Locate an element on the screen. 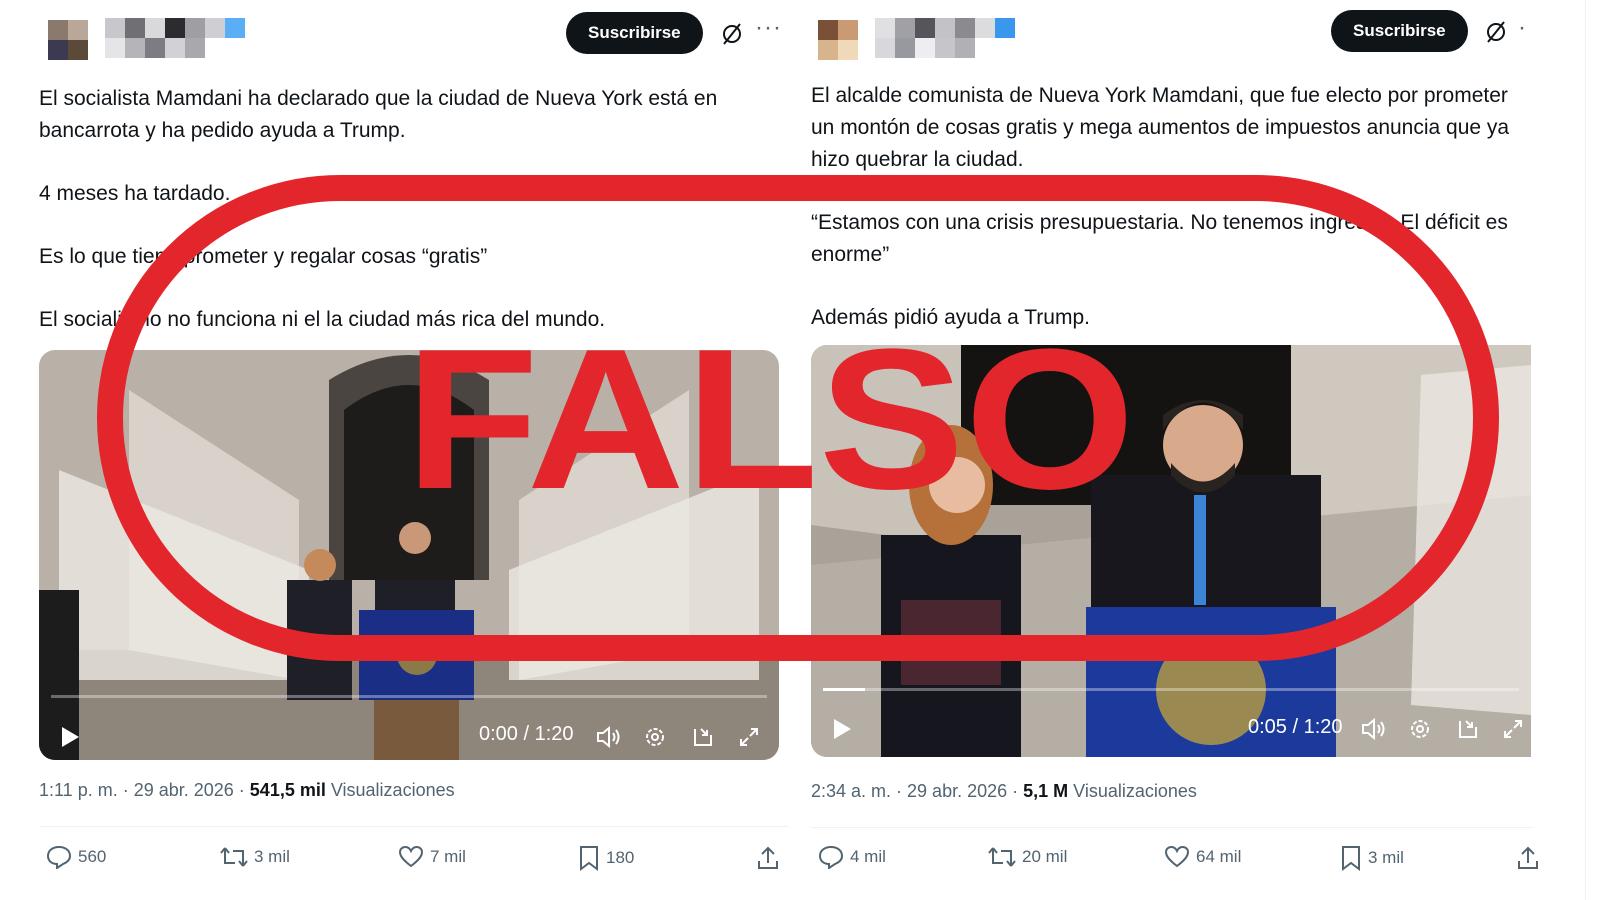 The width and height of the screenshot is (1600, 900). like-button: 7 mil is located at coordinates (432, 857).